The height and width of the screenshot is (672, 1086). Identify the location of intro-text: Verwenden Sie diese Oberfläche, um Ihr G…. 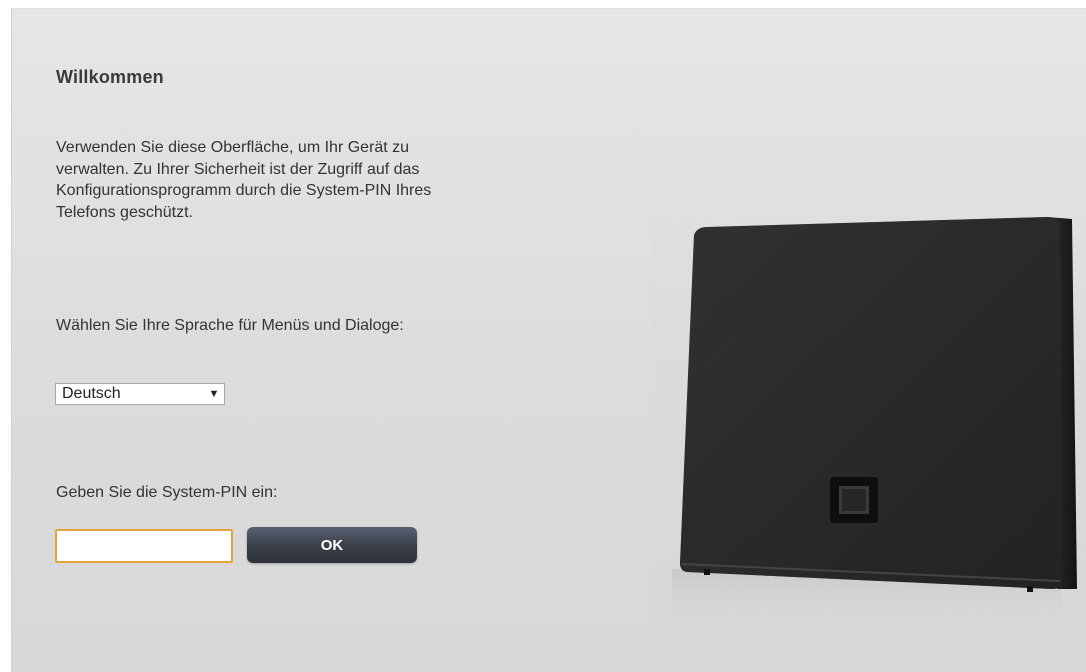
(244, 180).